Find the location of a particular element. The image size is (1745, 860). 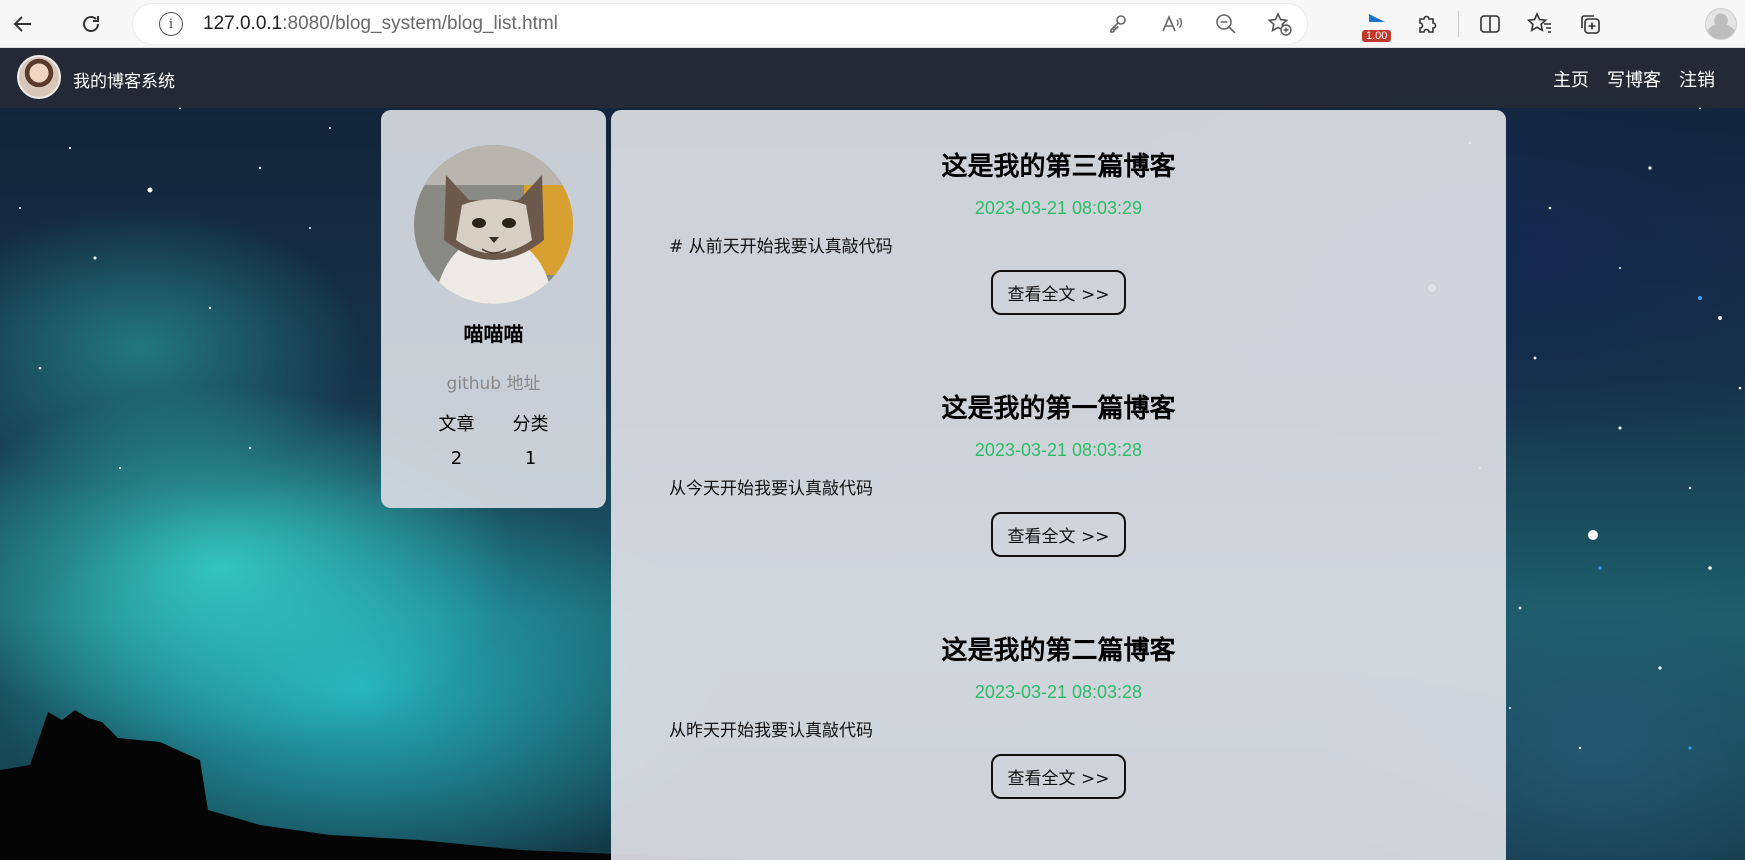

site-logo-avatar is located at coordinates (39, 77).